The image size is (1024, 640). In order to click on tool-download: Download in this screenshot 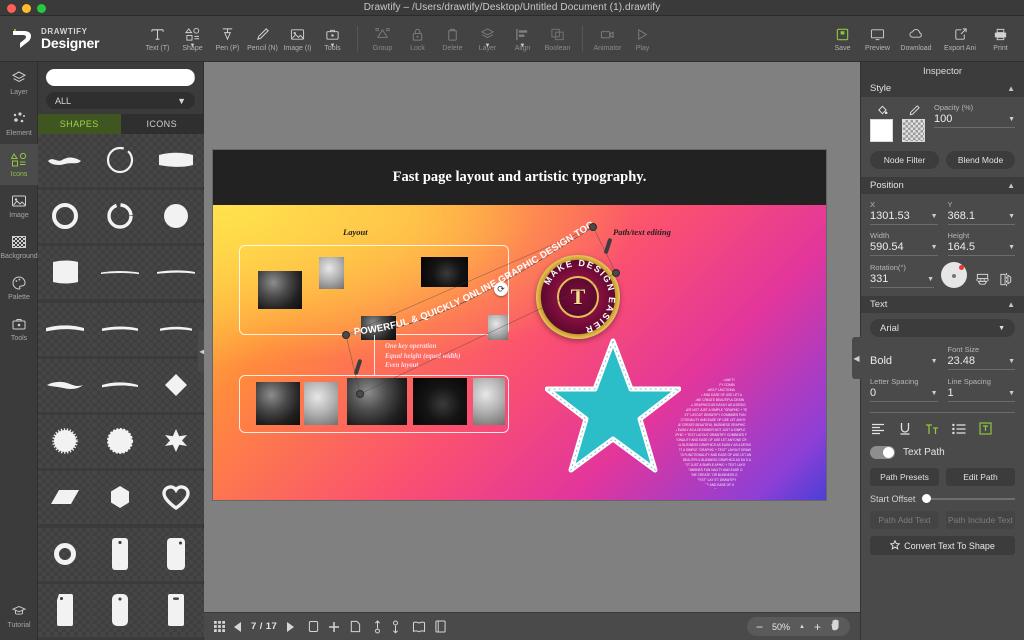, I will do `click(916, 39)`.